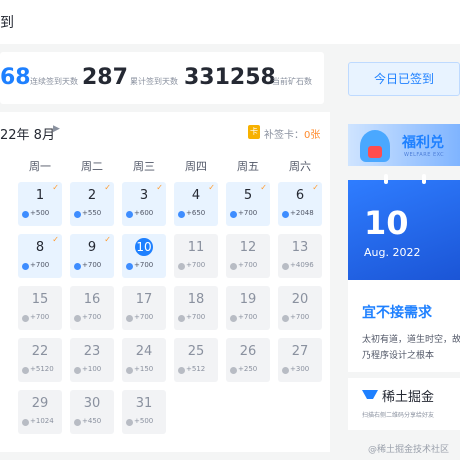  I want to click on calendar-day: 29 +1024, so click(40, 412).